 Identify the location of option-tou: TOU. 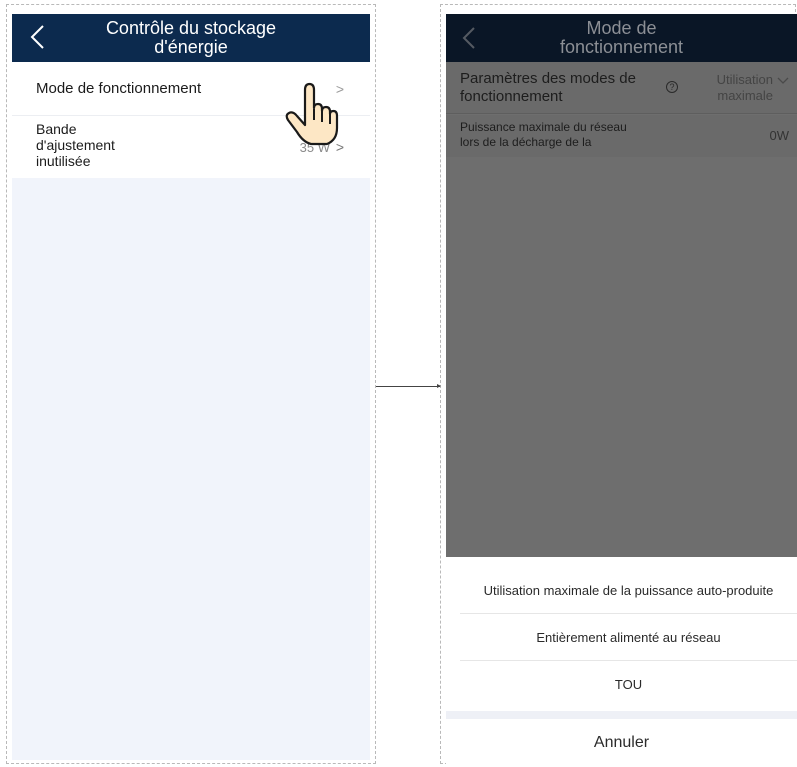
(628, 684).